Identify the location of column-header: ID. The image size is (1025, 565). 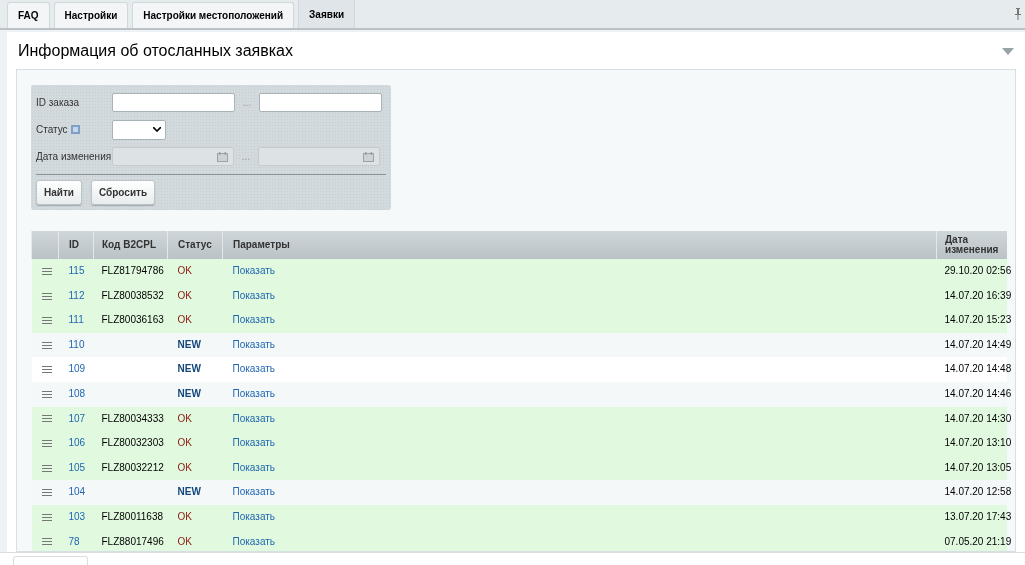
(76, 245).